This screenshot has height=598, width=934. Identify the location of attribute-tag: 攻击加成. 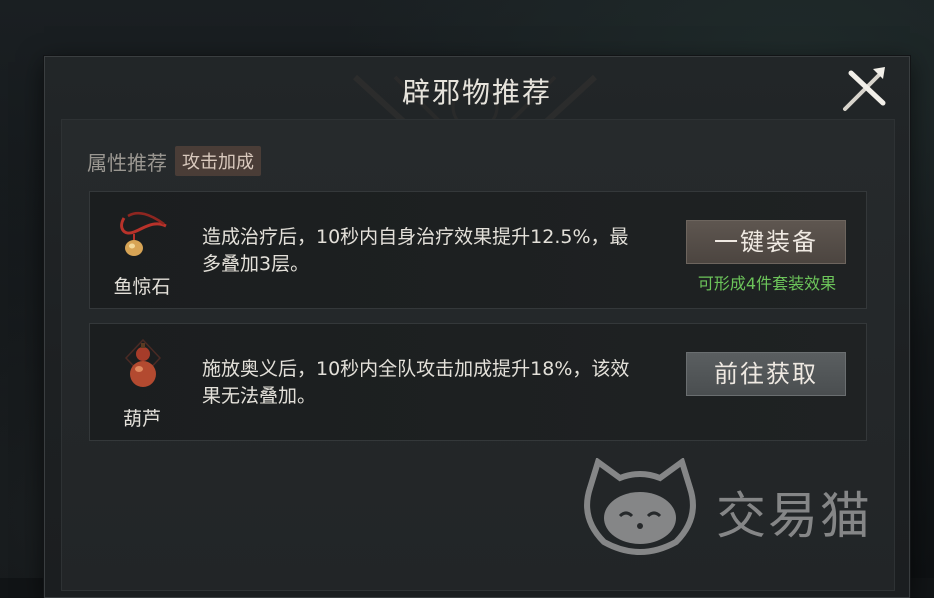
(218, 161).